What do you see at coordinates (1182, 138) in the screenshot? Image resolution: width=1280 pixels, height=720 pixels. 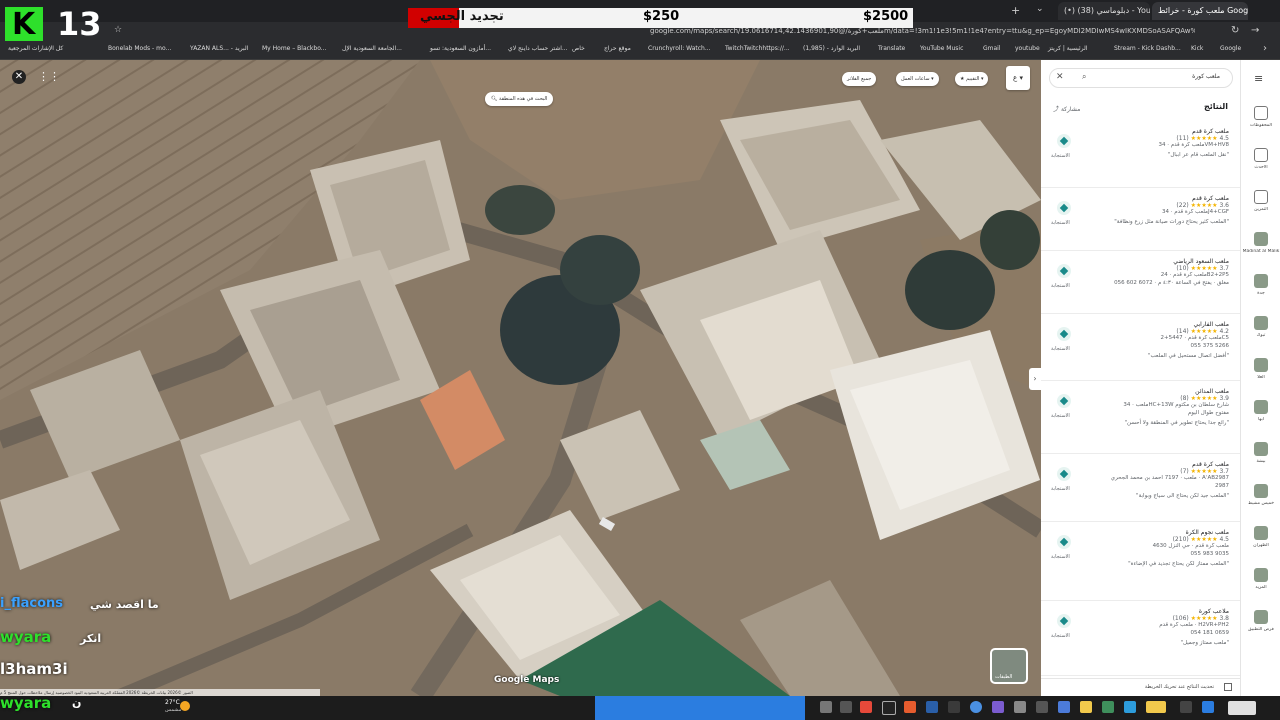 I see `result-review-count: (11)` at bounding box center [1182, 138].